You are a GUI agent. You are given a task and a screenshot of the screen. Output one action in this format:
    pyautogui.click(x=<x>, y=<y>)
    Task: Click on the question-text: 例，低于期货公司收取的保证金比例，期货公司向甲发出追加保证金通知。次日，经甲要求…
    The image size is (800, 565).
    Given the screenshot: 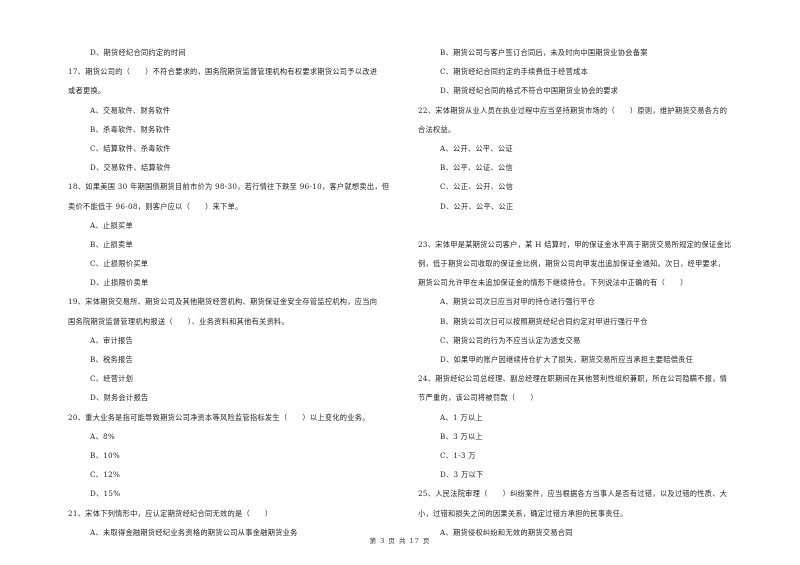 What is the action you would take?
    pyautogui.click(x=571, y=264)
    